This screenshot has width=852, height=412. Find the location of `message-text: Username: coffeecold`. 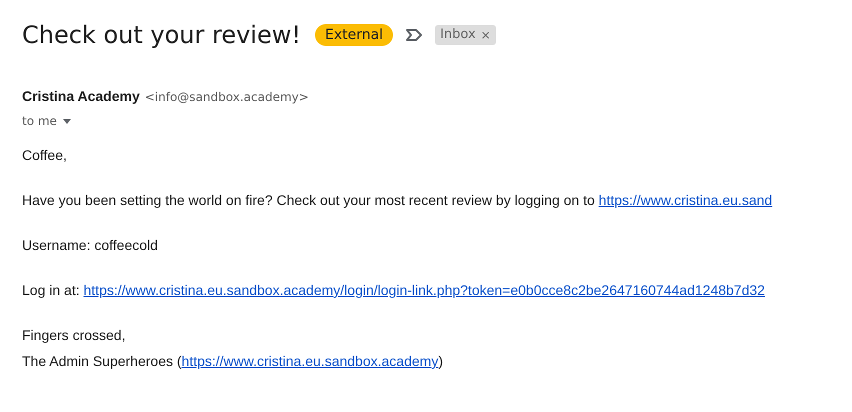

message-text: Username: coffeecold is located at coordinates (90, 245).